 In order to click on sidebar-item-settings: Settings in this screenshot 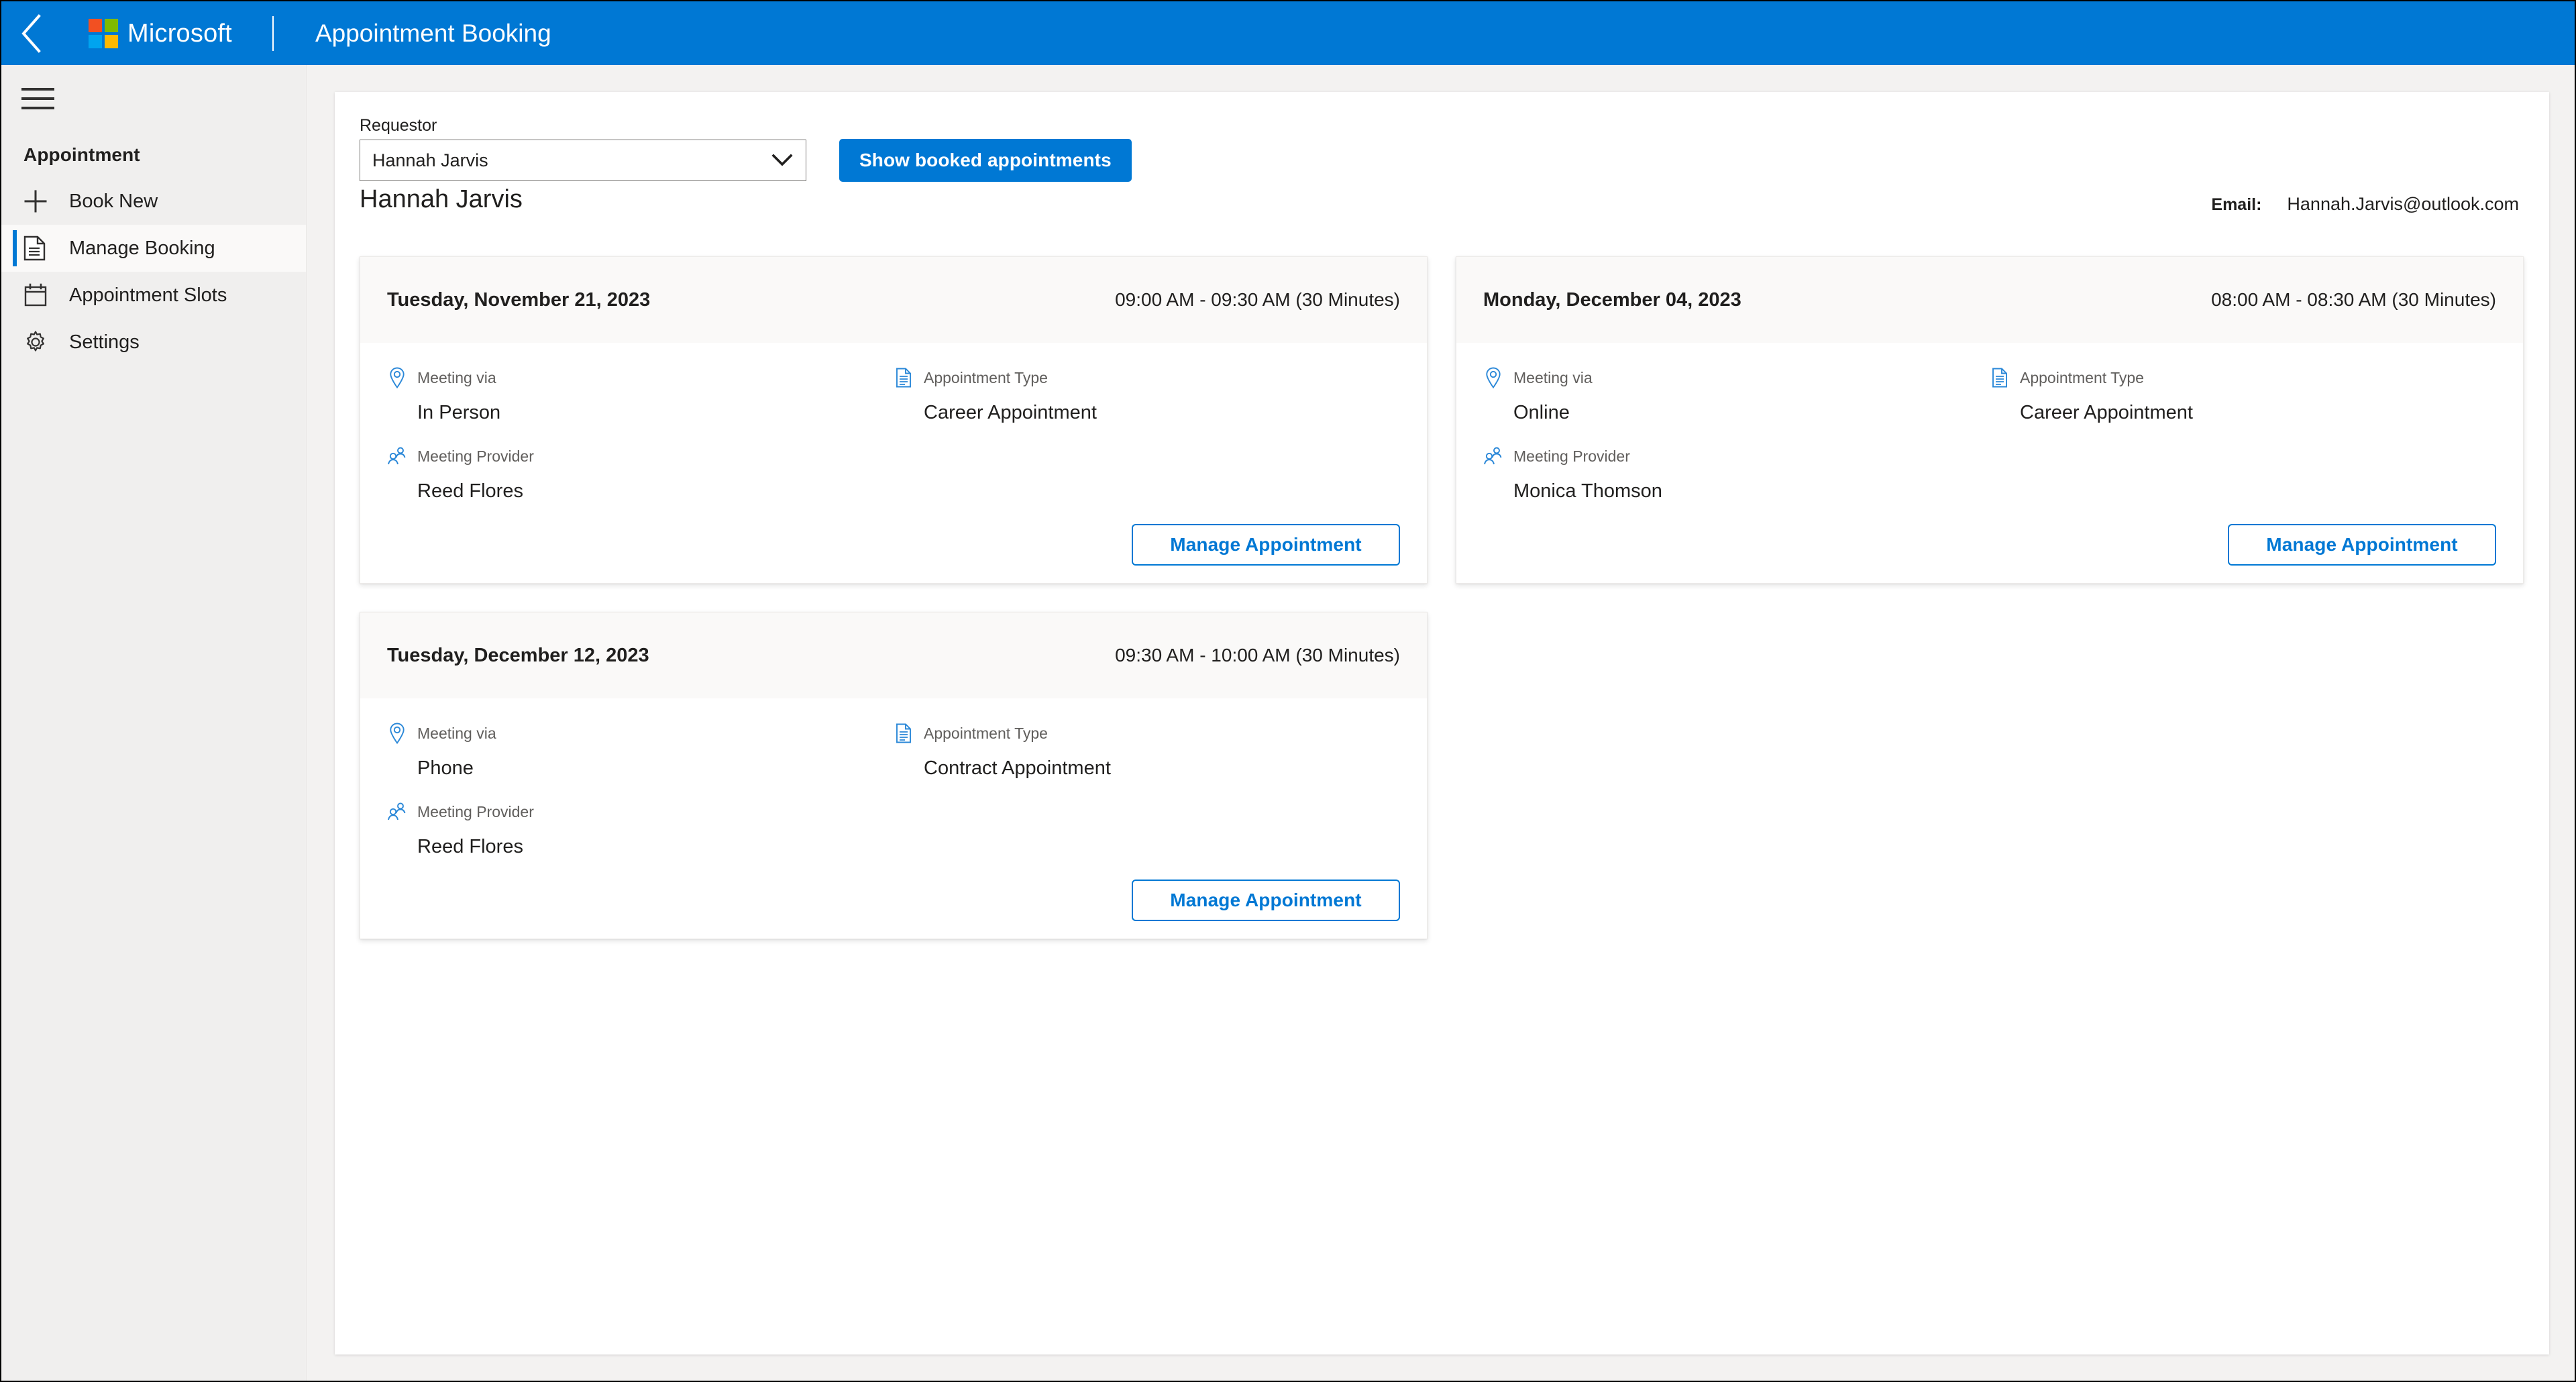, I will do `click(153, 342)`.